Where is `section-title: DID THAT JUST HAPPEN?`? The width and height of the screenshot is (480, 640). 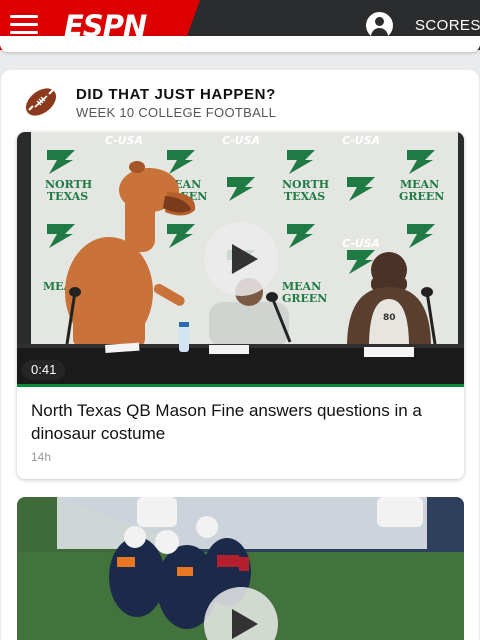
section-title: DID THAT JUST HAPPEN? is located at coordinates (176, 94).